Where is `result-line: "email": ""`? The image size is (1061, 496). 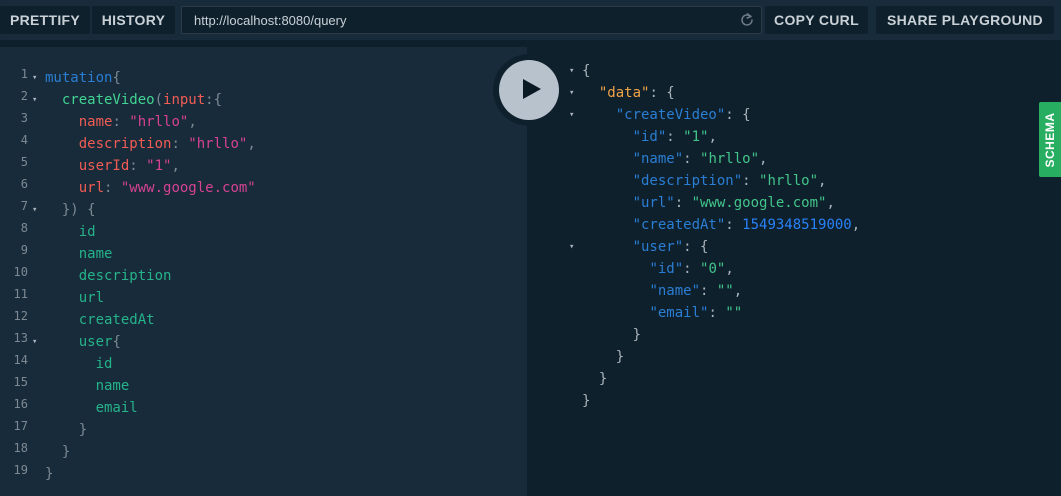 result-line: "email": "" is located at coordinates (794, 313).